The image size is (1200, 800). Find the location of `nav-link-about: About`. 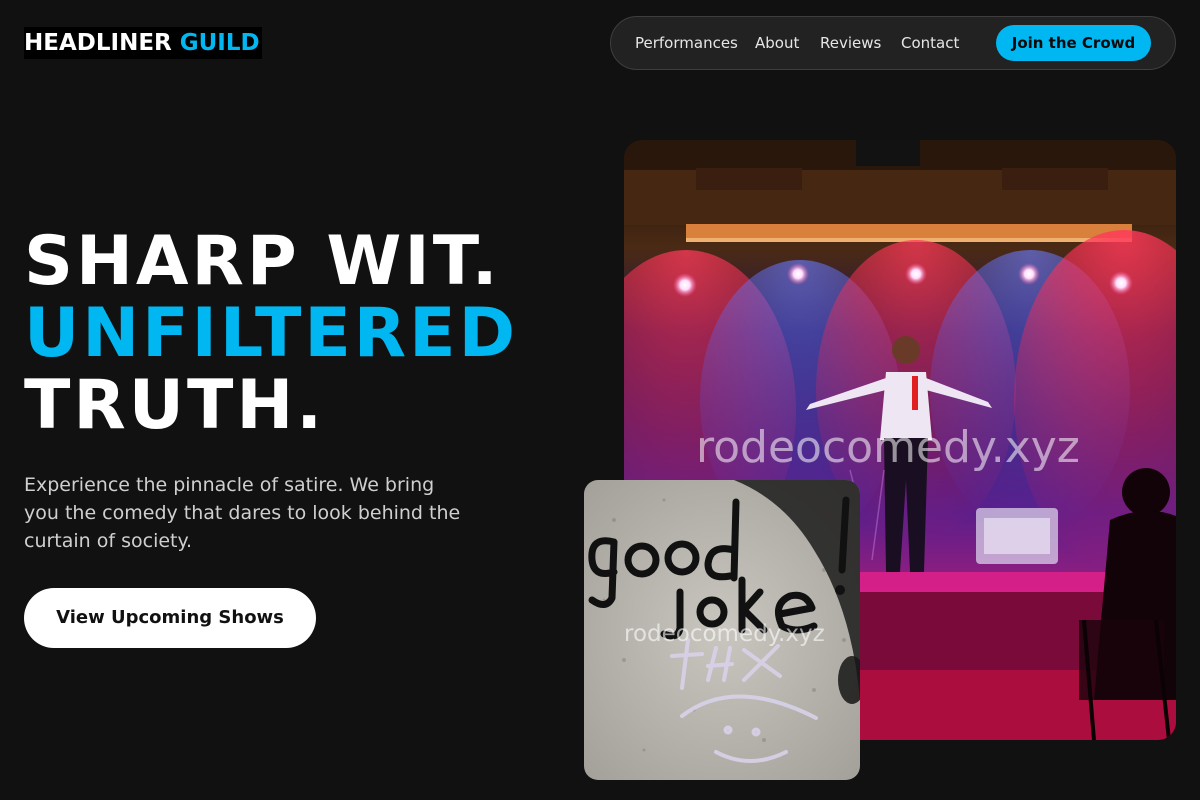

nav-link-about: About is located at coordinates (777, 43).